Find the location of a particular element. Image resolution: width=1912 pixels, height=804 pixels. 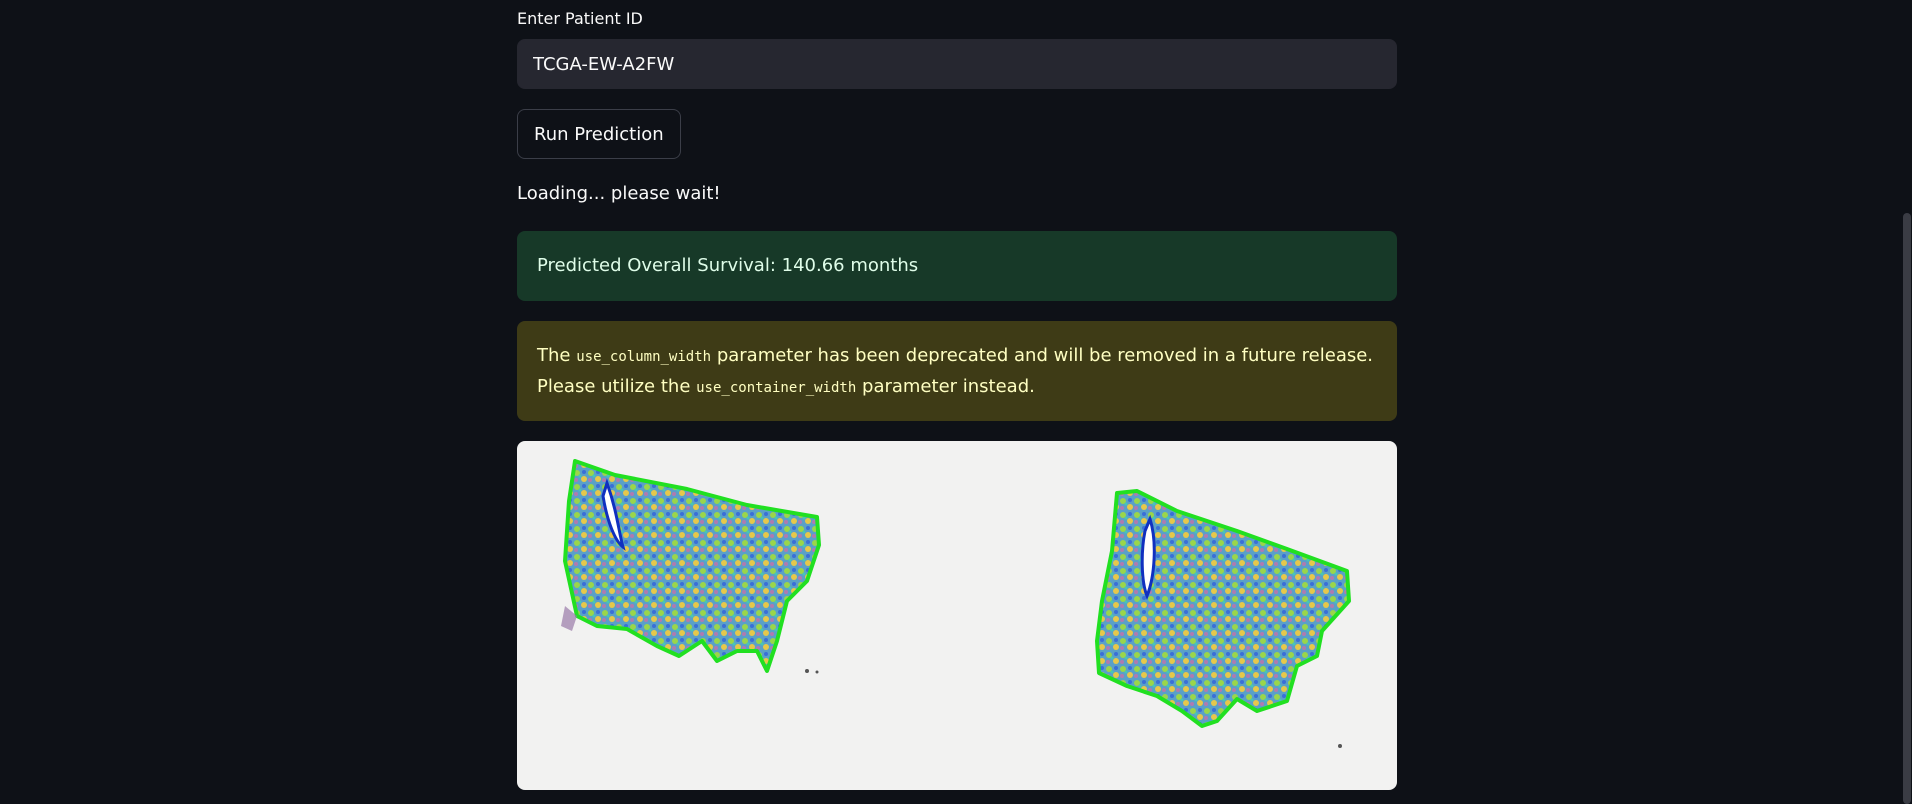

left-tissue-section is located at coordinates (691, 566).